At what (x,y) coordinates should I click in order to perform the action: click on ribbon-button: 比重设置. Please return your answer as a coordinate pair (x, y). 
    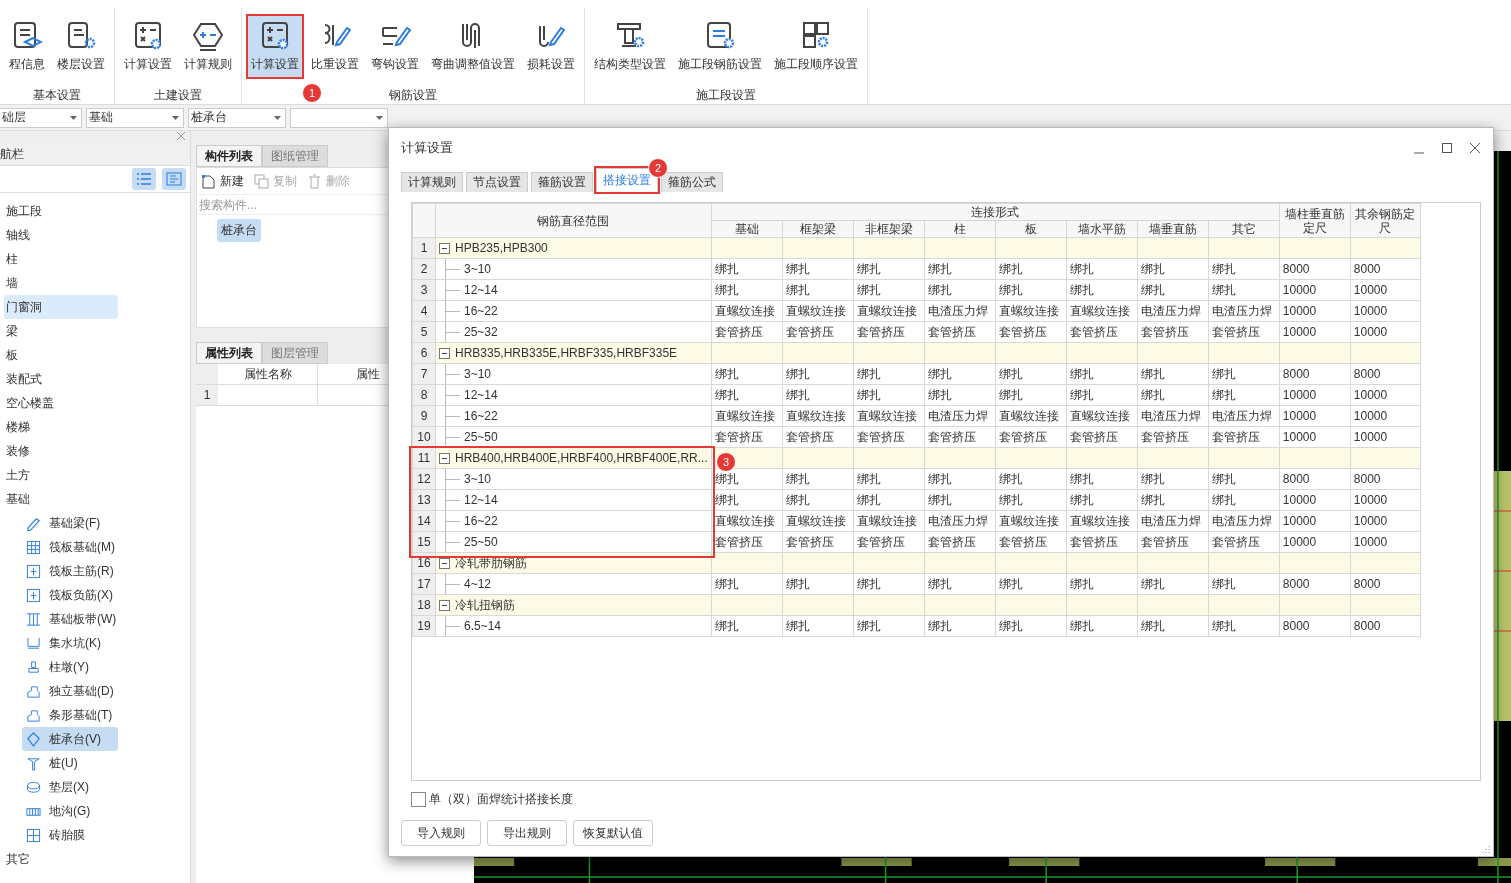
    Looking at the image, I should click on (335, 46).